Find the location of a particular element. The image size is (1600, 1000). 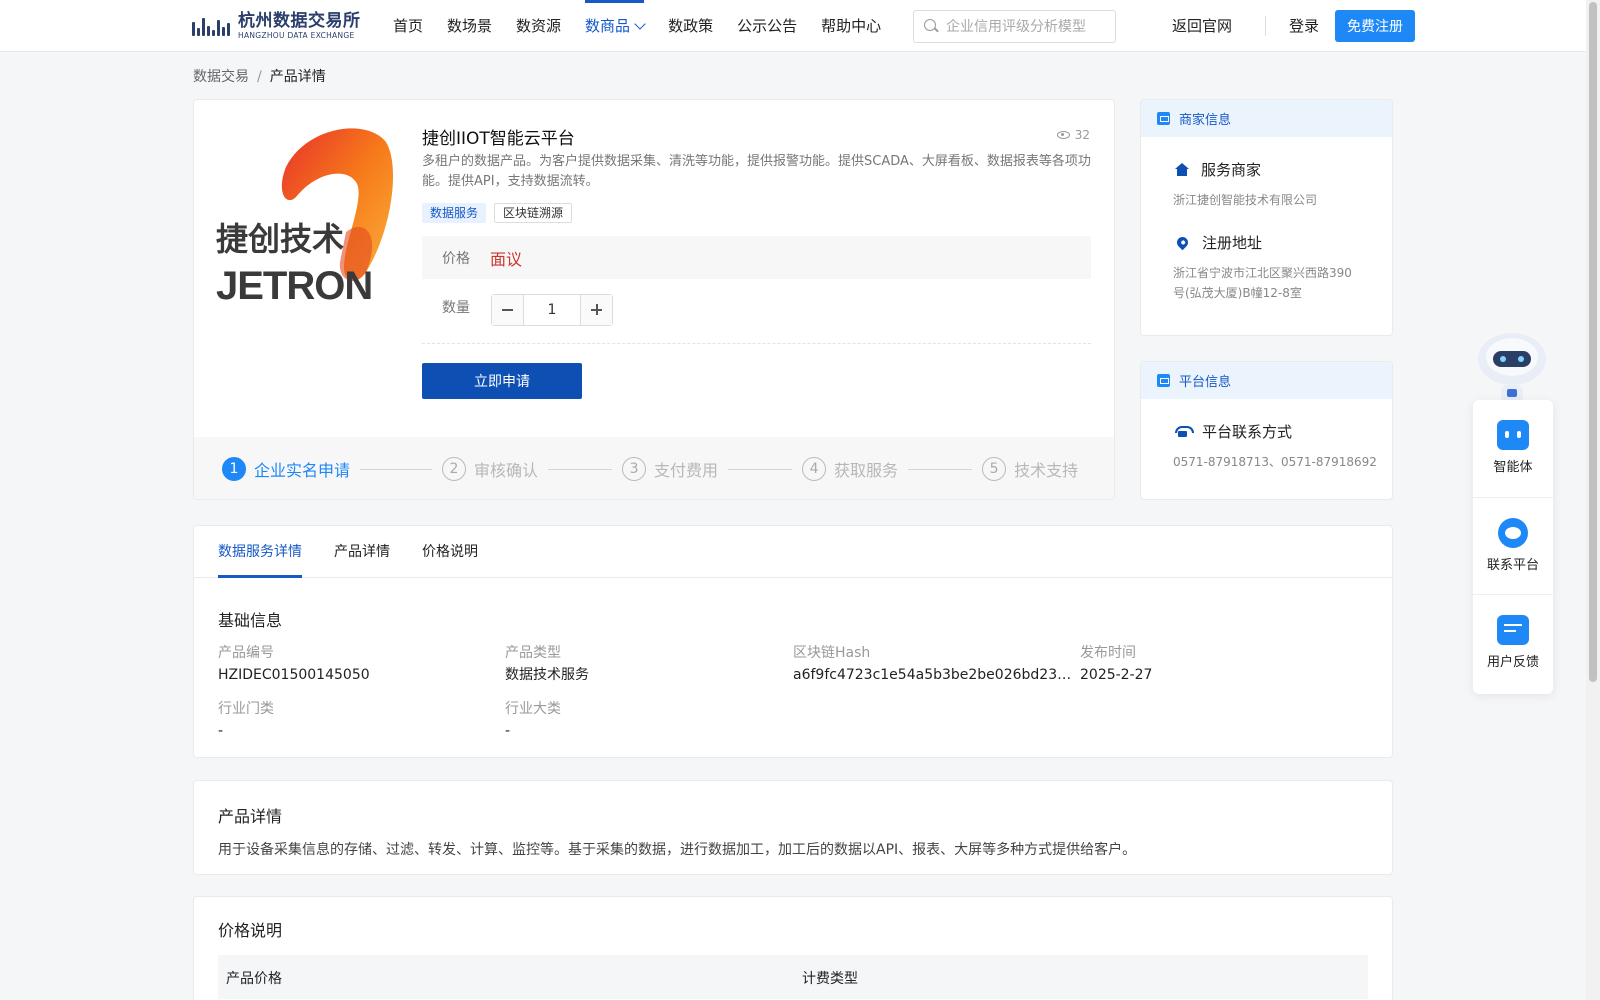

ai-agent-button: 智能体 is located at coordinates (1513, 448).